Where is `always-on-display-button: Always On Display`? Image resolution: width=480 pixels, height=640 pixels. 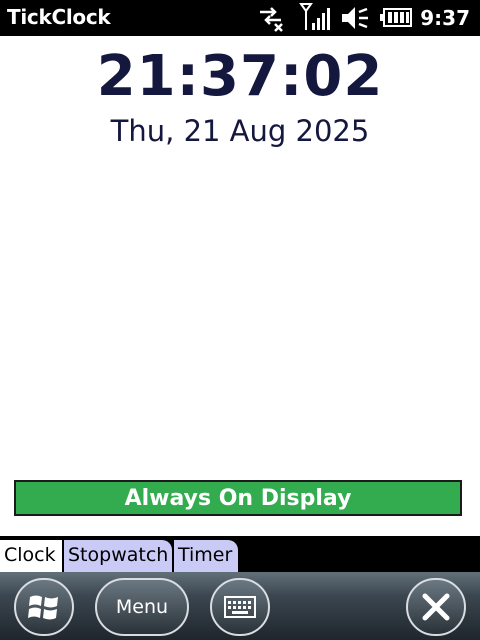
always-on-display-button: Always On Display is located at coordinates (238, 498).